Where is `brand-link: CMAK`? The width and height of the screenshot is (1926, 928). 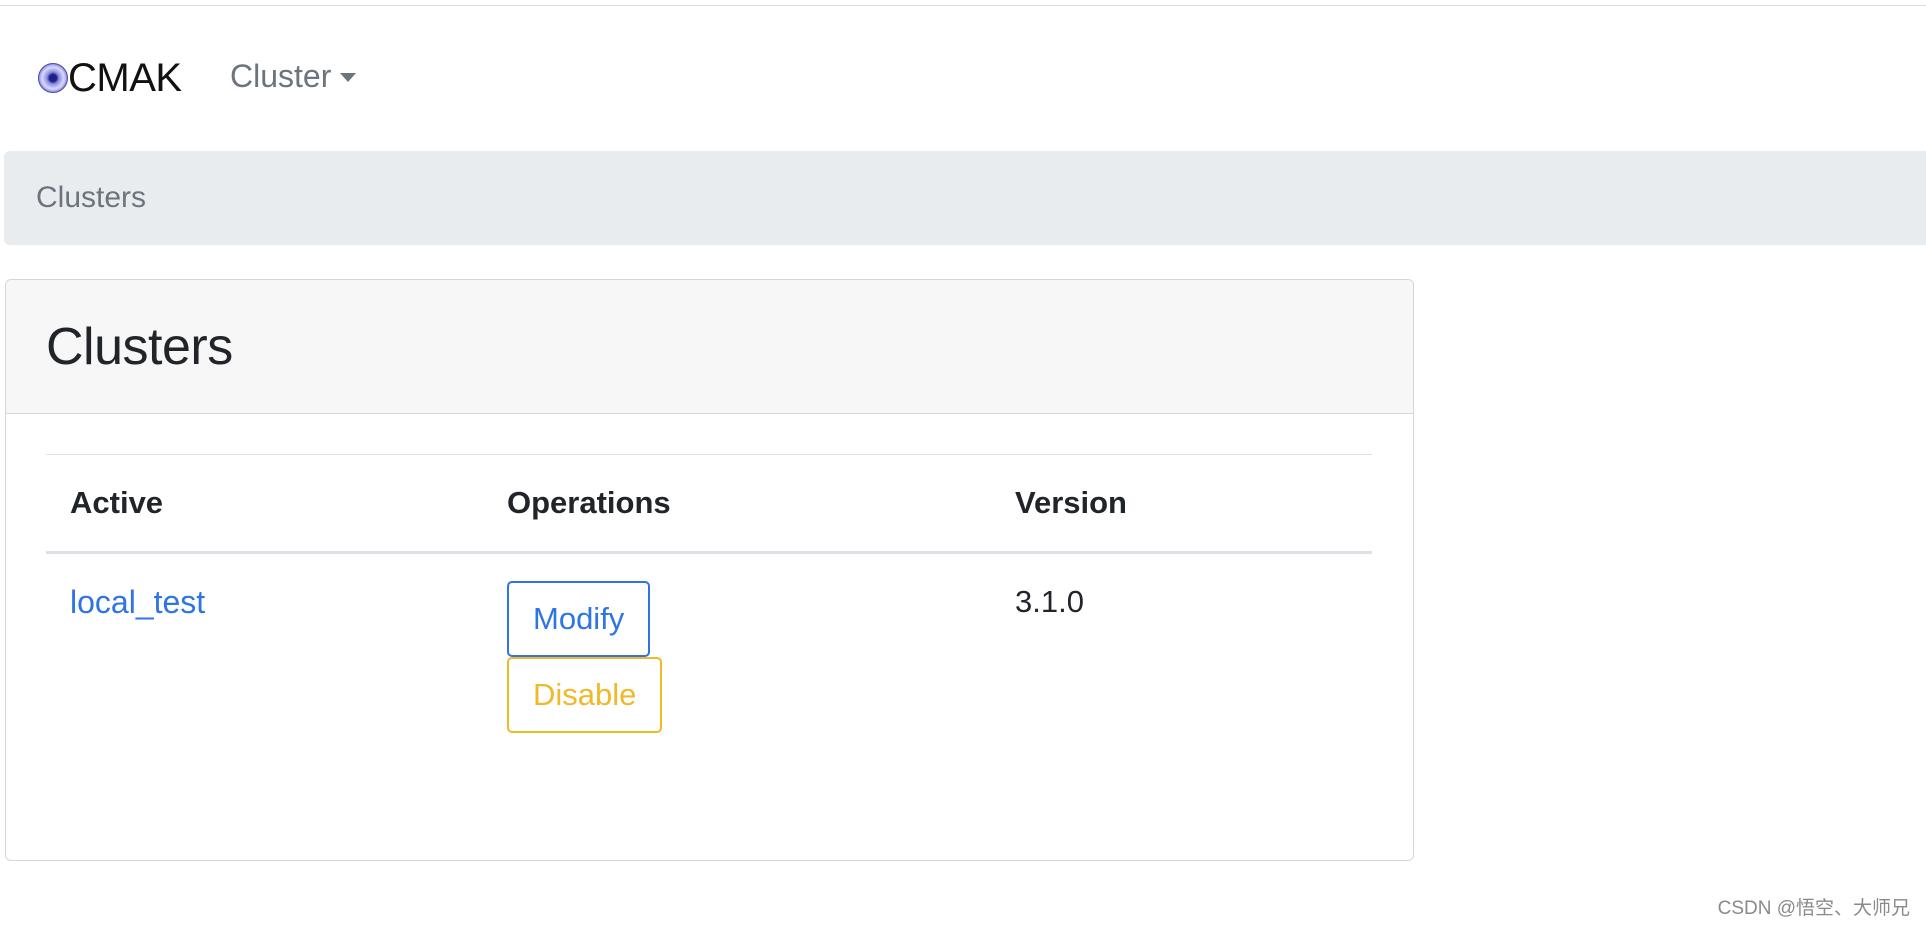 brand-link: CMAK is located at coordinates (110, 78).